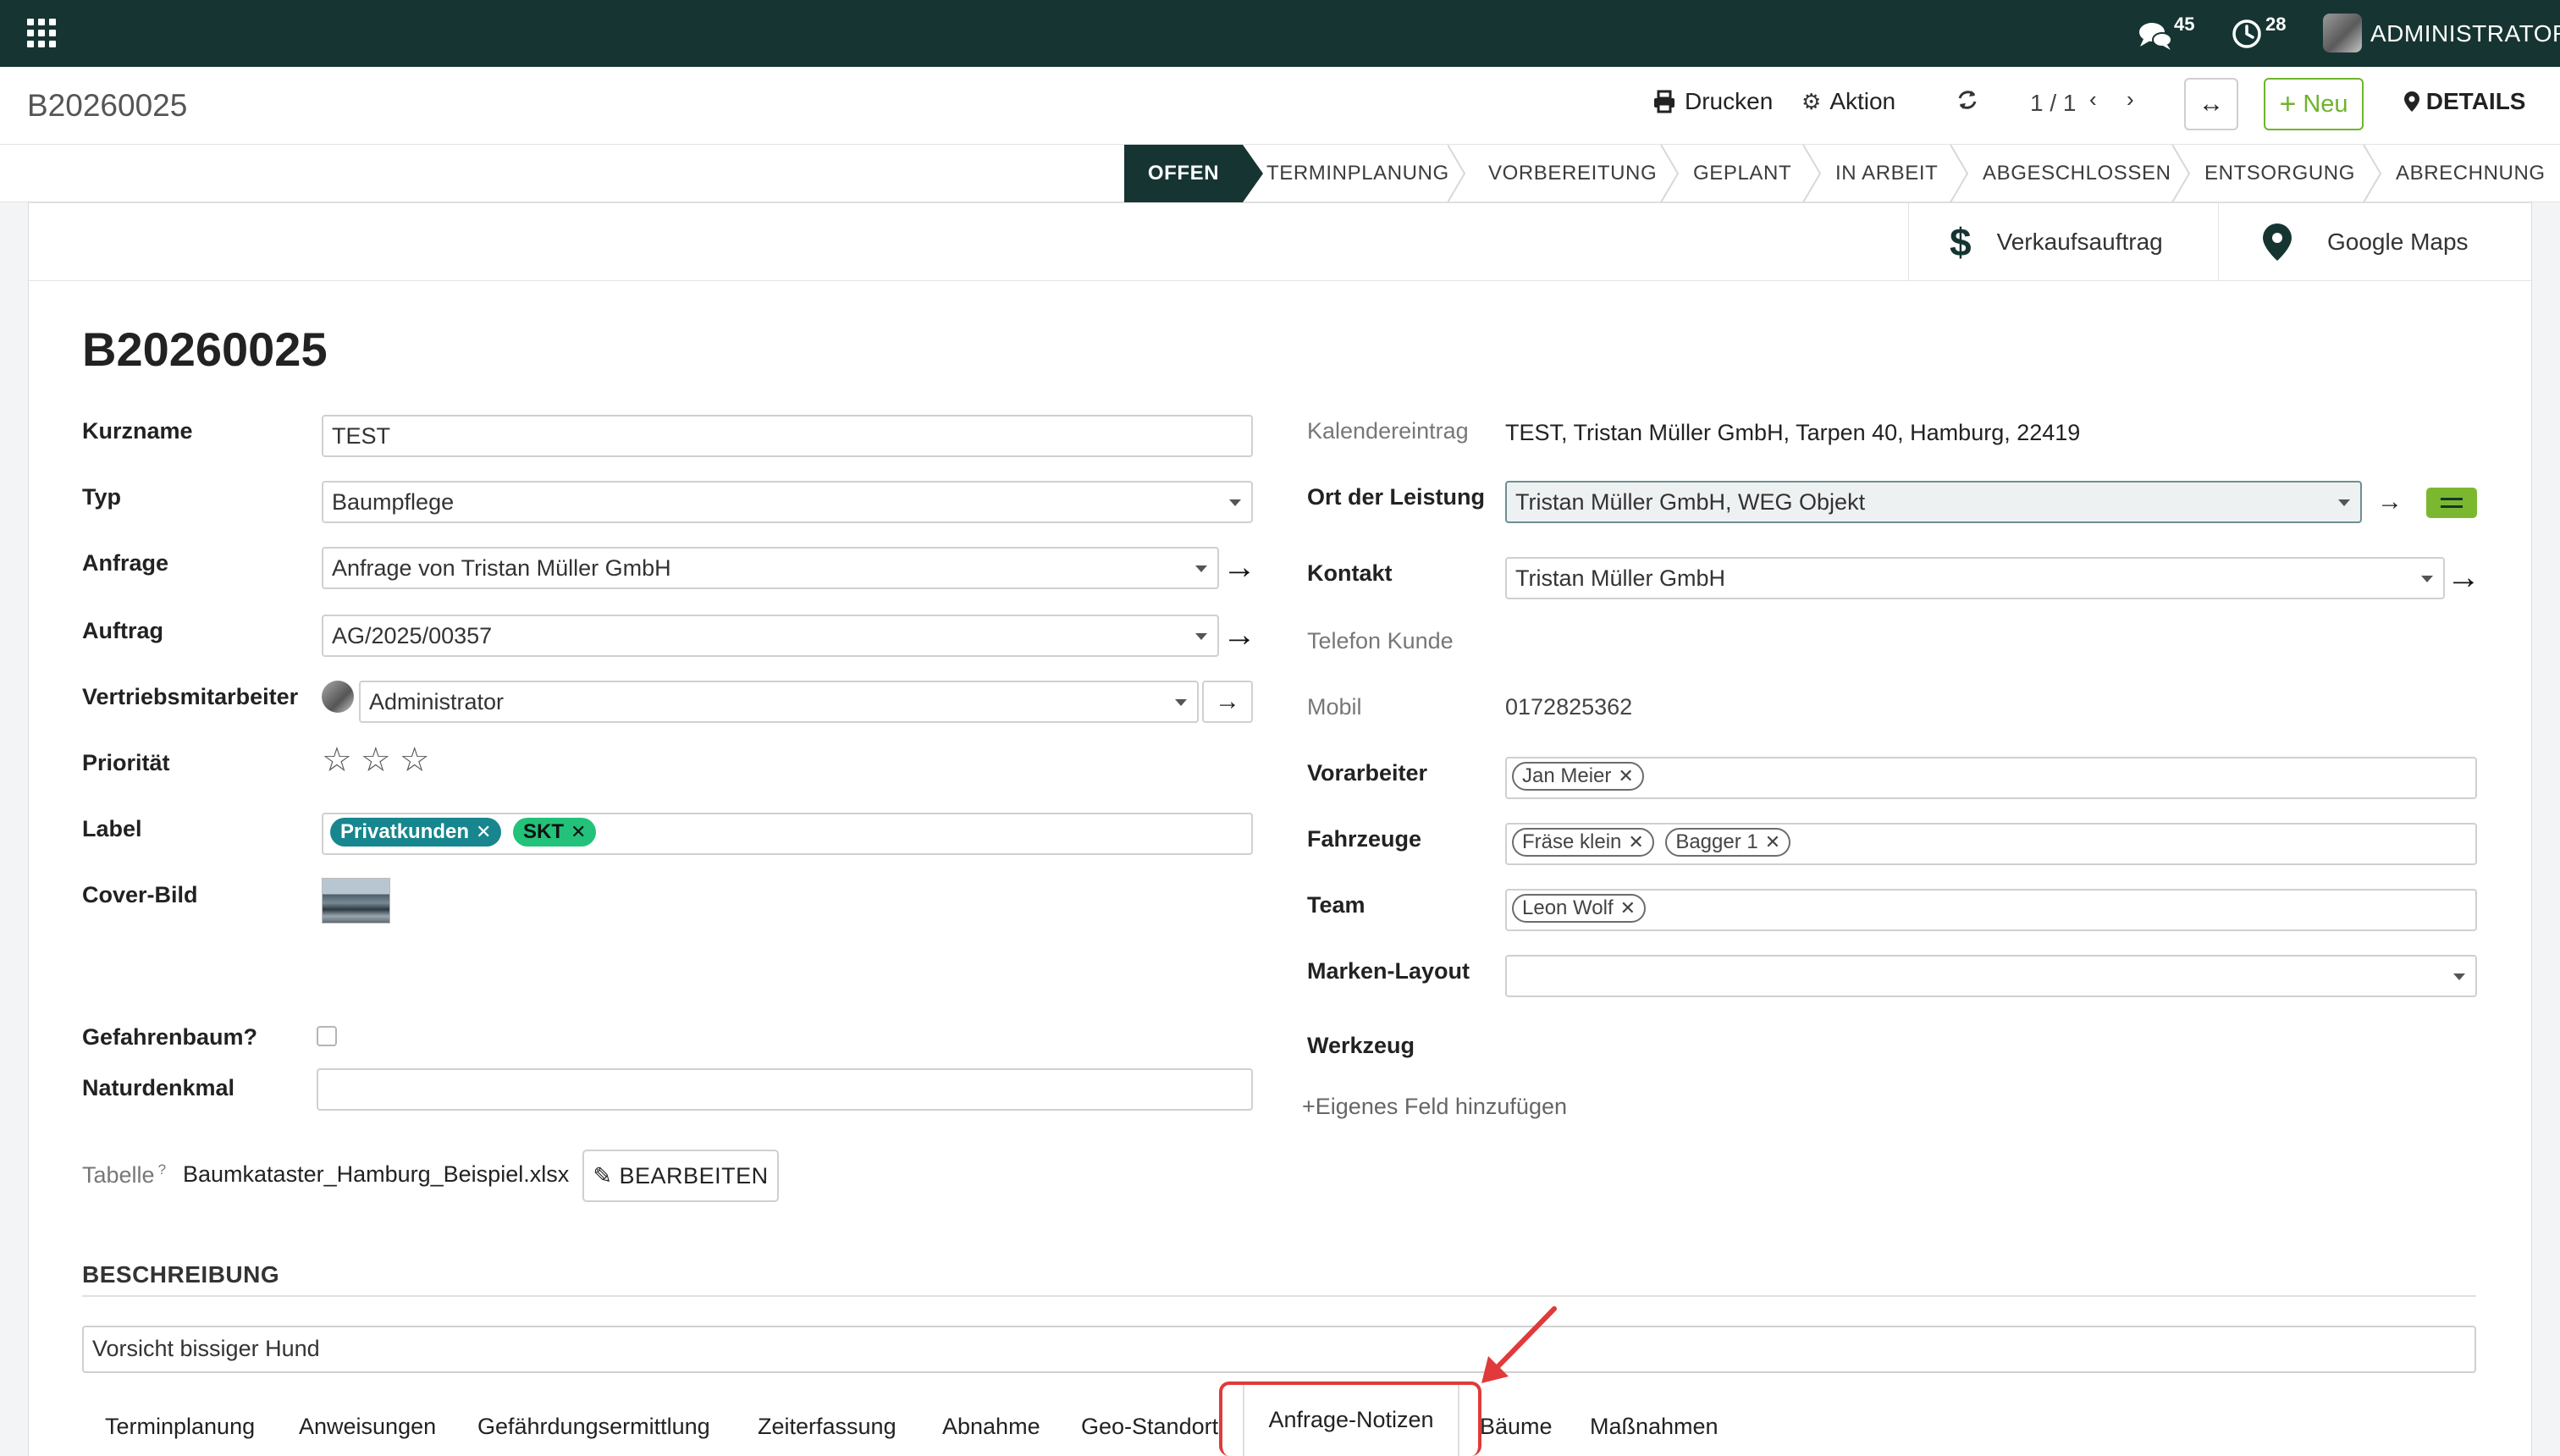 Image resolution: width=2560 pixels, height=1456 pixels. Describe the element at coordinates (787, 834) in the screenshot. I see `label-tags-field: Privatkunden ✕ SKT ✕` at that location.